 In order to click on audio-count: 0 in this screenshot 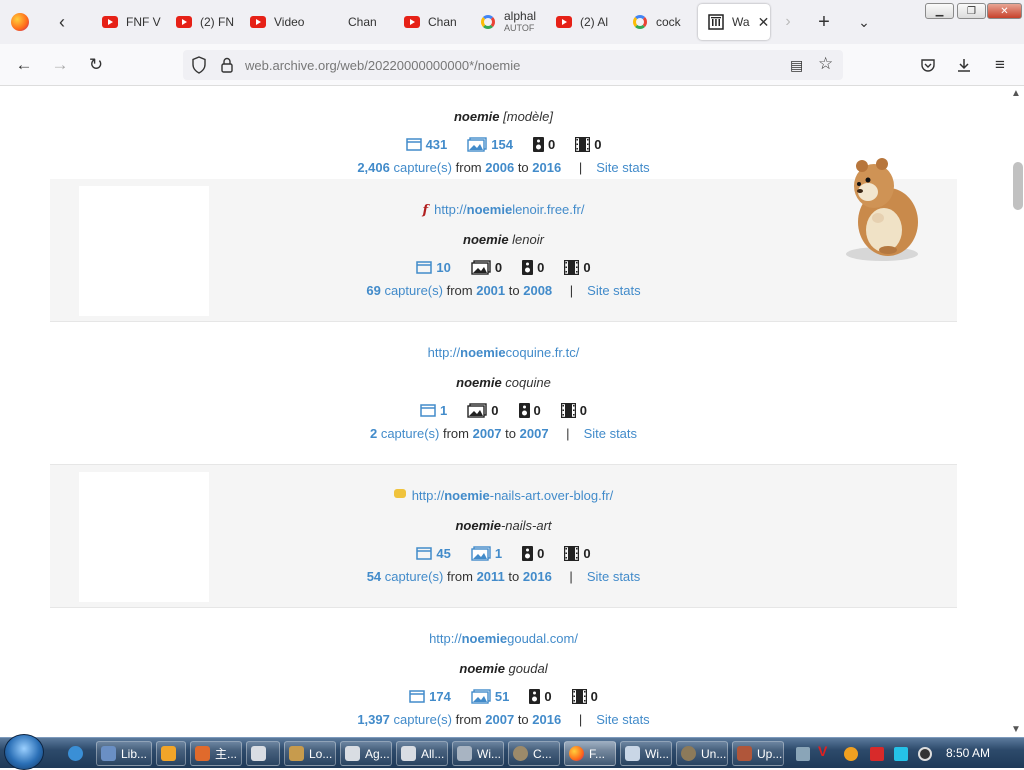, I will do `click(543, 144)`.